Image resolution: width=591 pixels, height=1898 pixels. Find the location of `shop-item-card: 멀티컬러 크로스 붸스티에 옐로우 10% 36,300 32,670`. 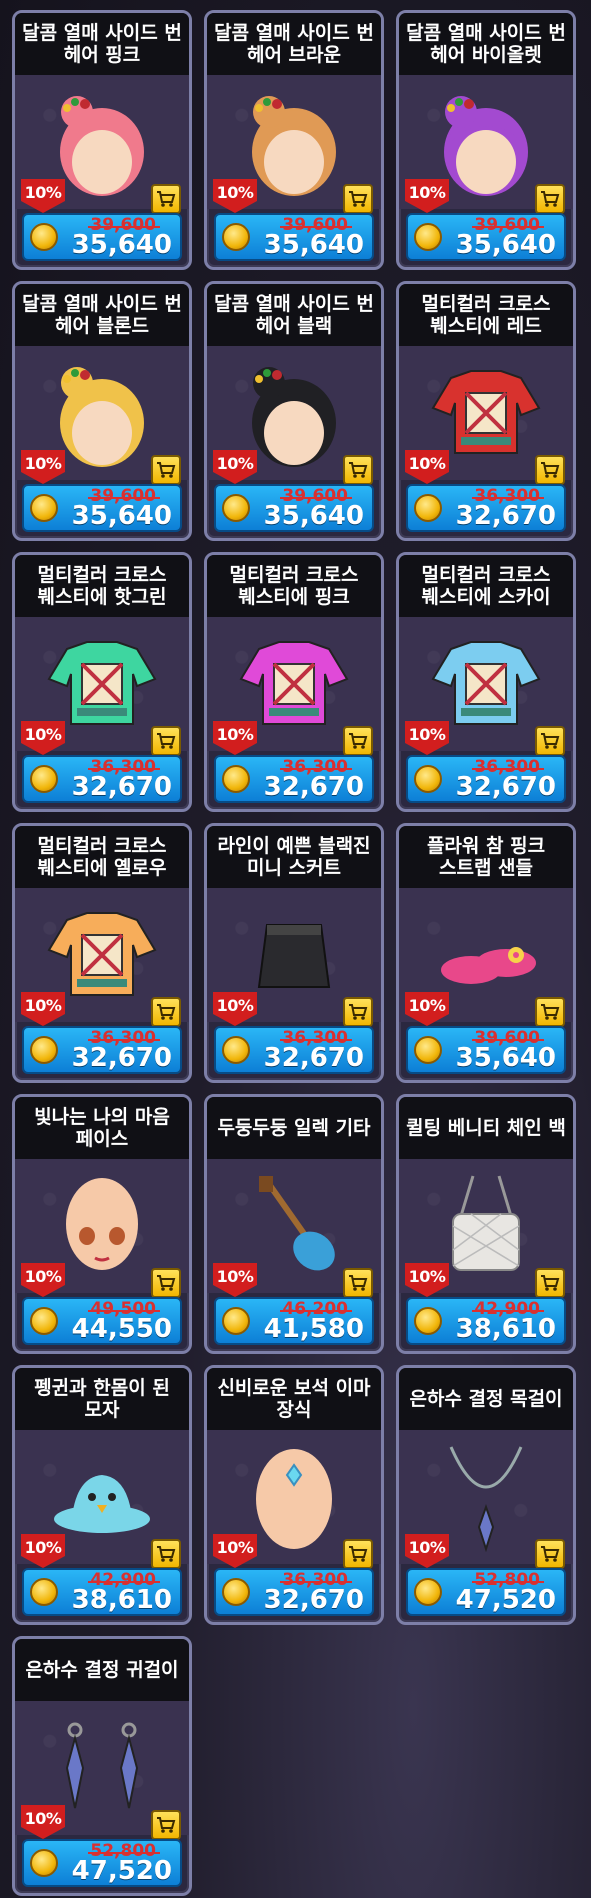

shop-item-card: 멀티컬러 크로스 붸스티에 옐로우 10% 36,300 32,670 is located at coordinates (102, 953).